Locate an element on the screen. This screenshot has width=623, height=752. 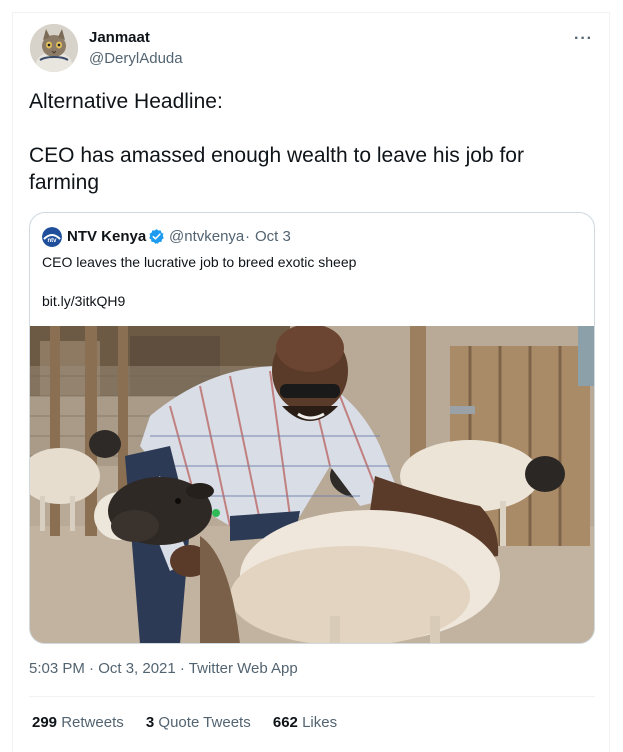
retweets-label: Retweets is located at coordinates (92, 722).